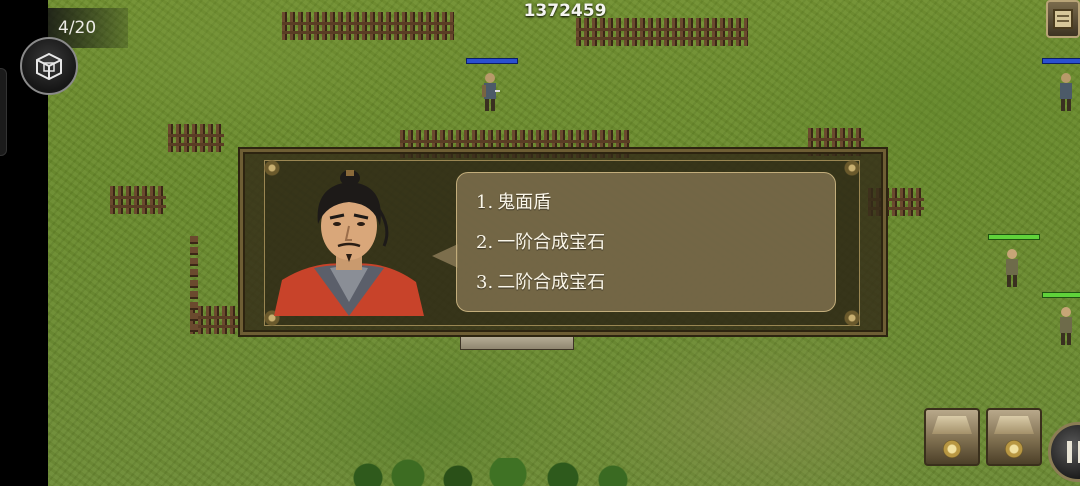 The height and width of the screenshot is (486, 1080). Describe the element at coordinates (485, 282) in the screenshot. I see `option-number: 3.` at that location.